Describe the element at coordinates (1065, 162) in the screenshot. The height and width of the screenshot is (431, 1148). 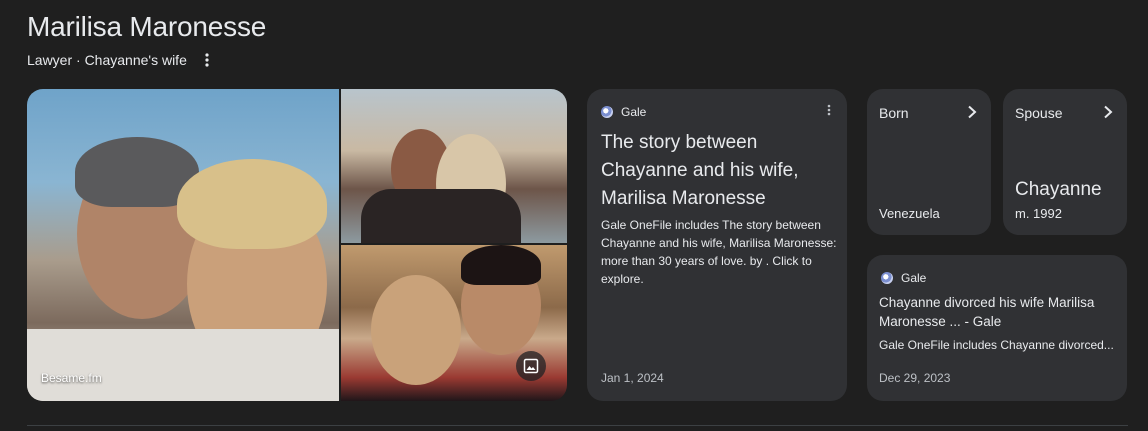
I see `spouse-card: Spouse Chayanne m. 1992` at that location.